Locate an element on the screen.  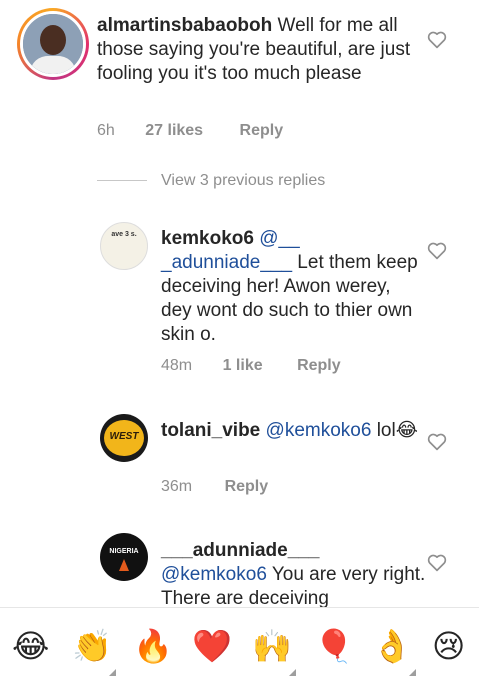
avatar-caption: NIGERIA is located at coordinates (124, 551).